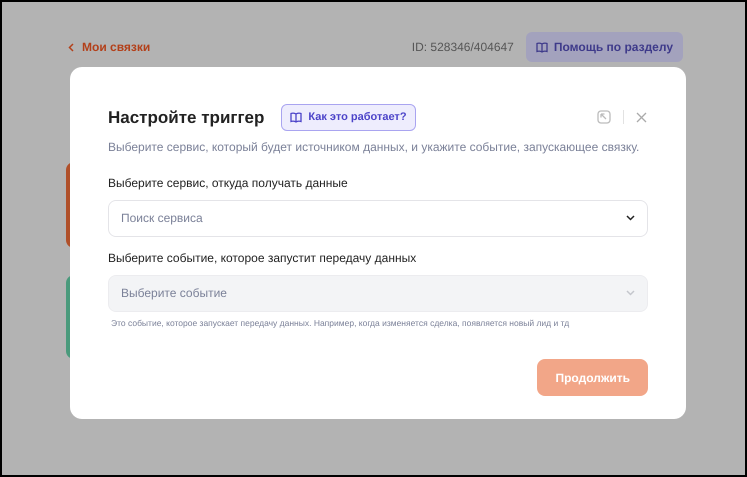 The height and width of the screenshot is (477, 747). I want to click on modal-title: Настройте триггер, so click(186, 117).